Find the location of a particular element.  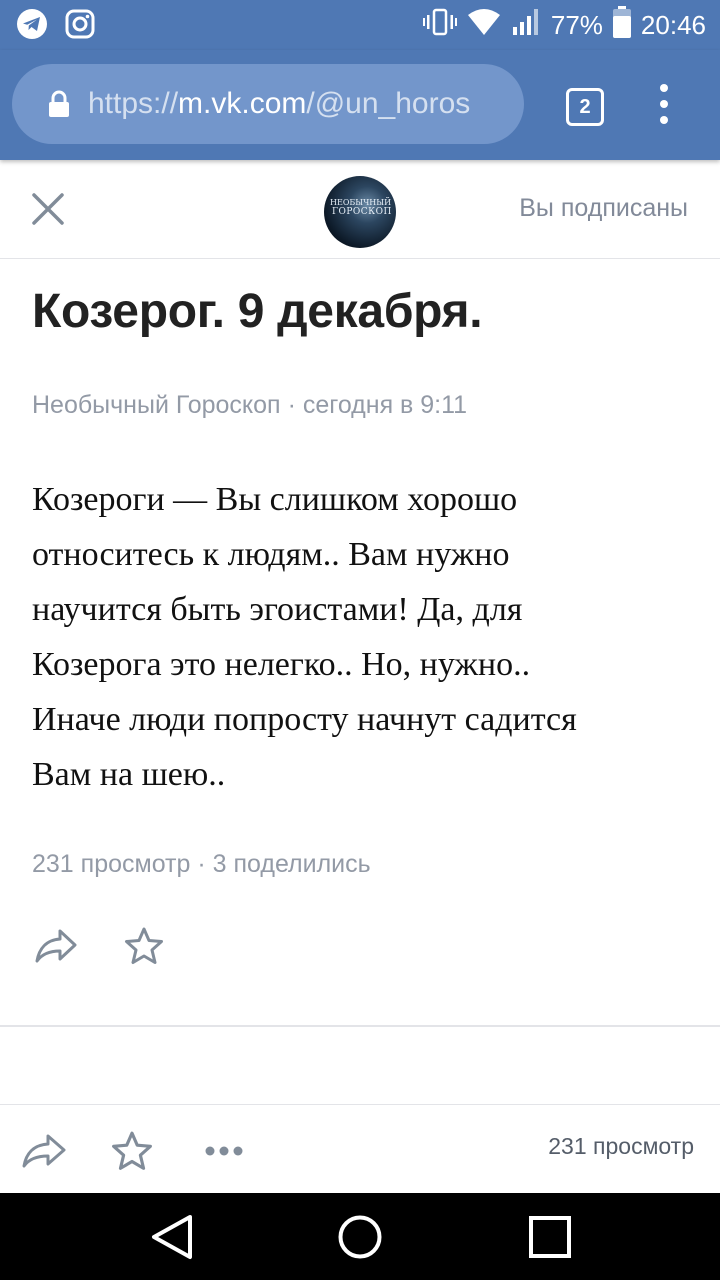

telegram-icon is located at coordinates (32, 24).